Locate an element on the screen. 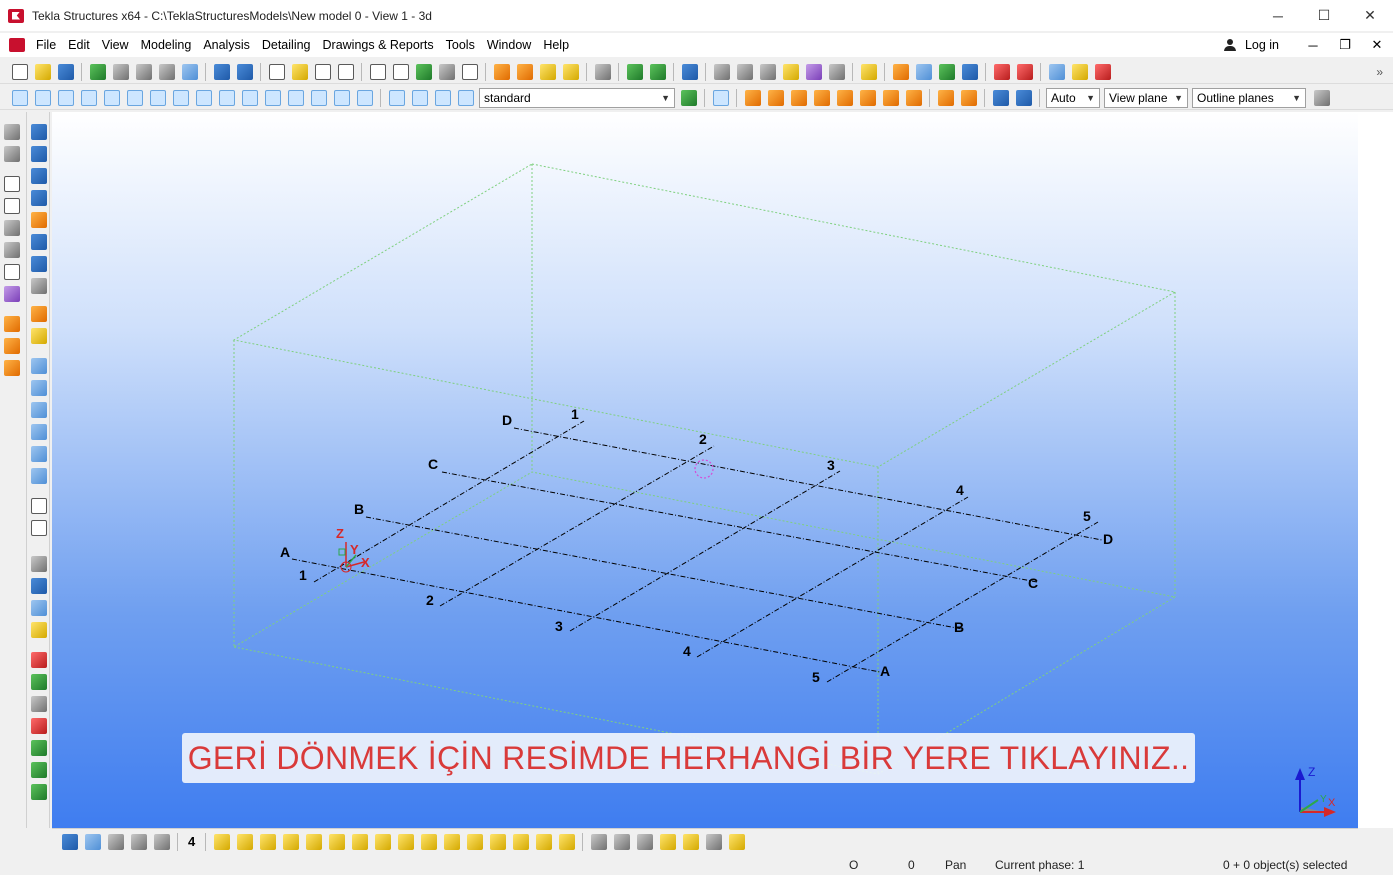 The height and width of the screenshot is (875, 1393). arrow-left-icon is located at coordinates (138, 841).